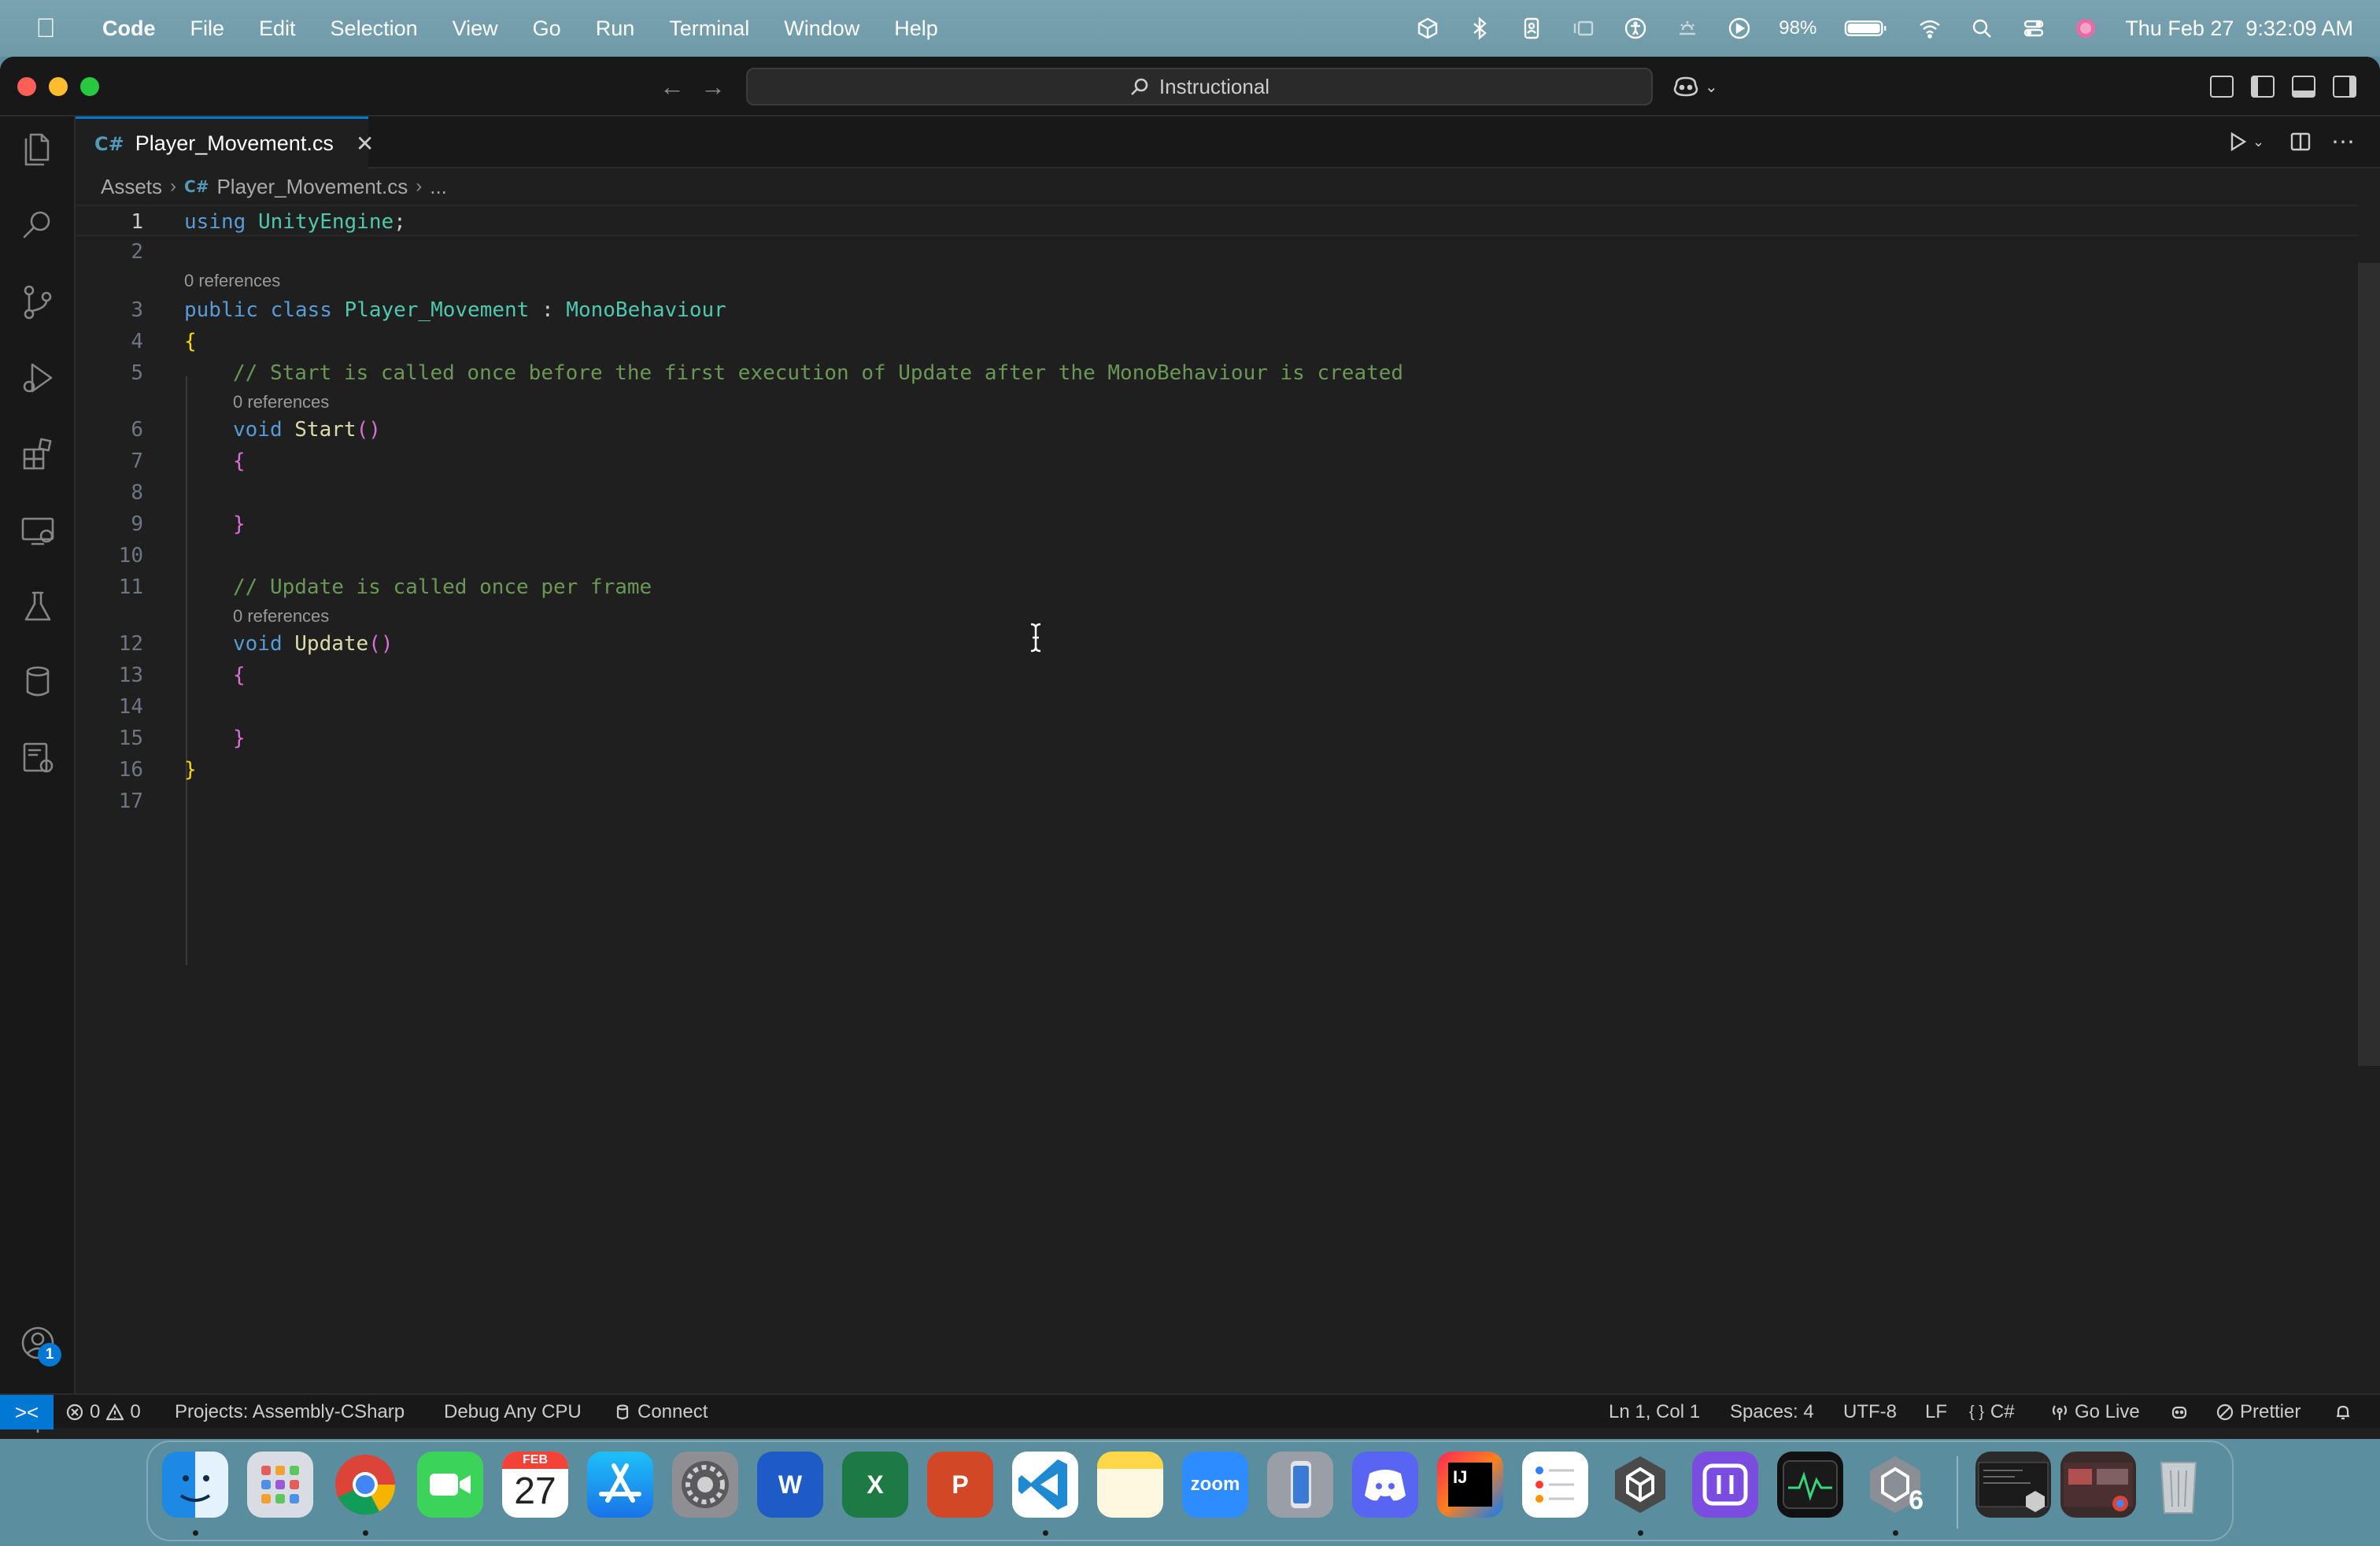  Describe the element at coordinates (37, 681) in the screenshot. I see `database-icon` at that location.